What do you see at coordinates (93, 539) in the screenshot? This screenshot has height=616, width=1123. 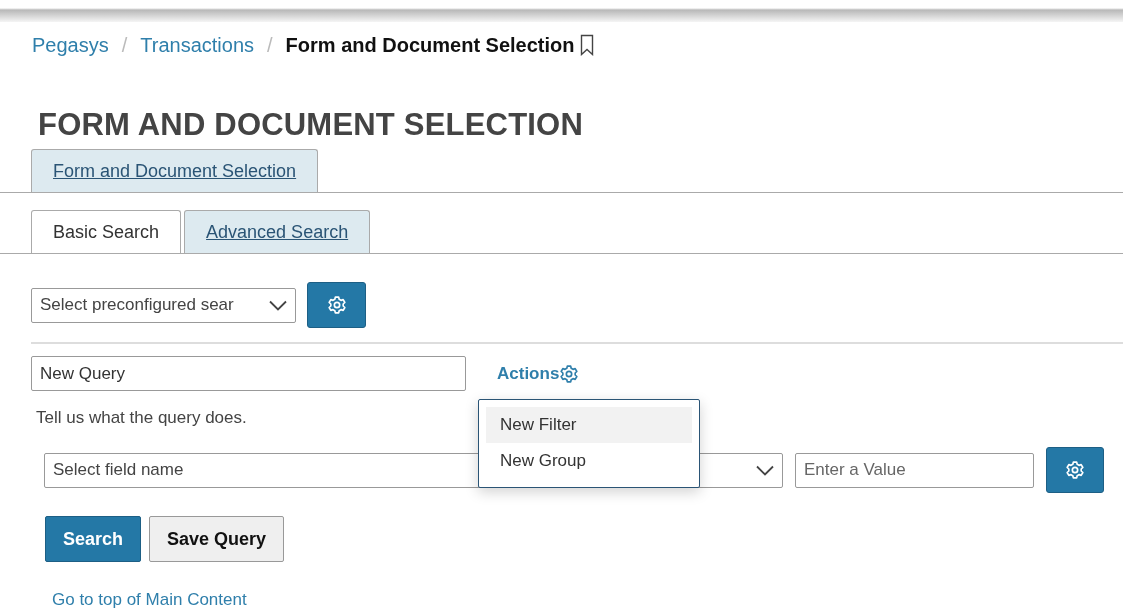 I see `search-button: Search` at bounding box center [93, 539].